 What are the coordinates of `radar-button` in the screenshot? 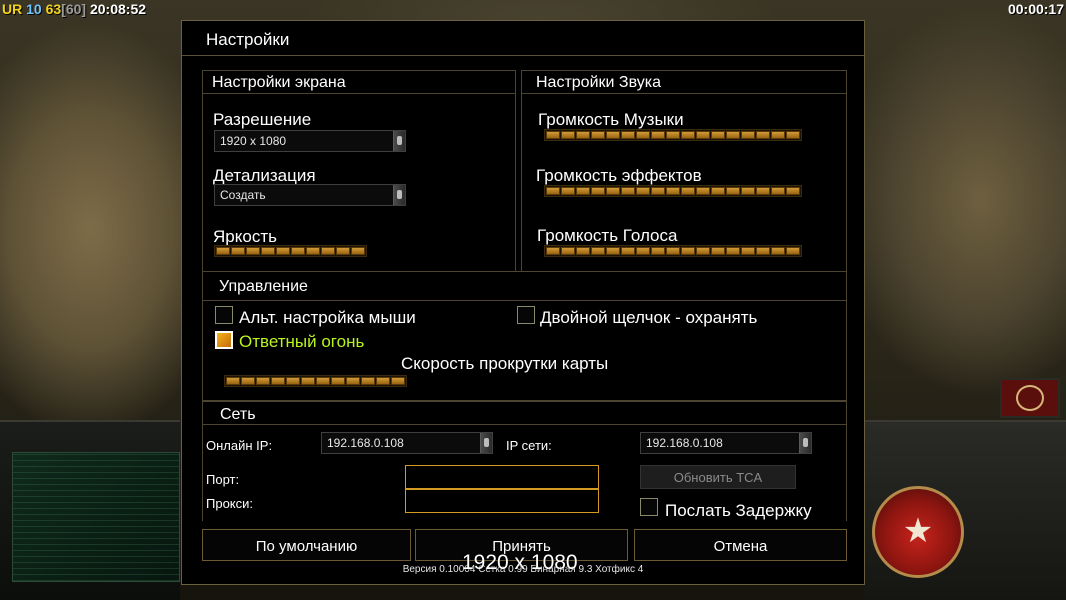 It's located at (1030, 398).